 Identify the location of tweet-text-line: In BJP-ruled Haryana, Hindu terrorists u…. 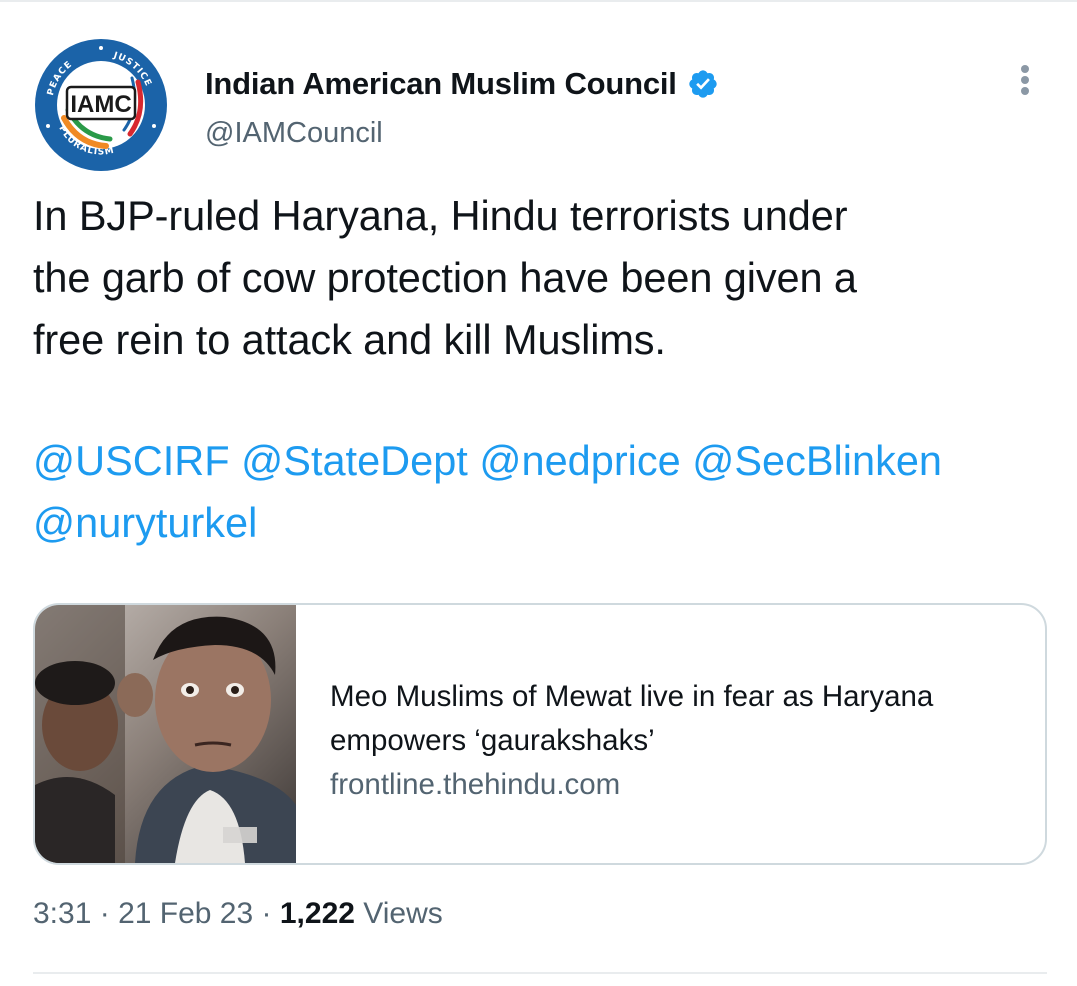
(440, 215).